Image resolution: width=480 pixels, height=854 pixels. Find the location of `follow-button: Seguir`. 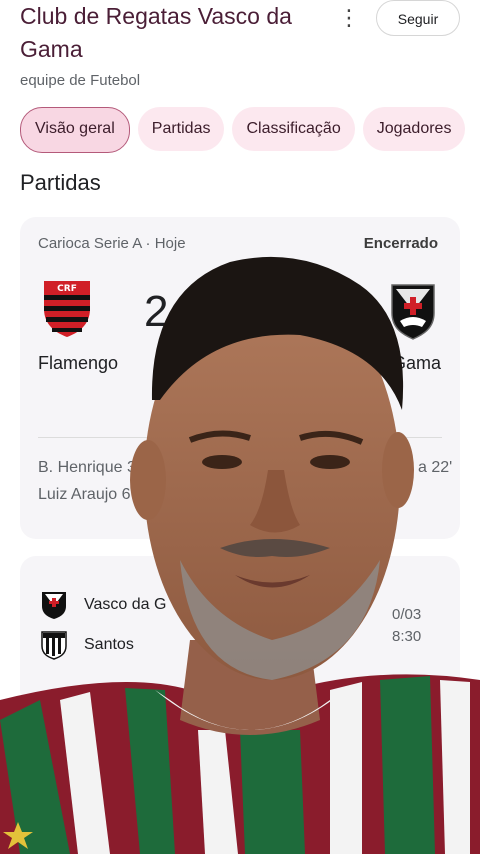

follow-button: Seguir is located at coordinates (418, 18).